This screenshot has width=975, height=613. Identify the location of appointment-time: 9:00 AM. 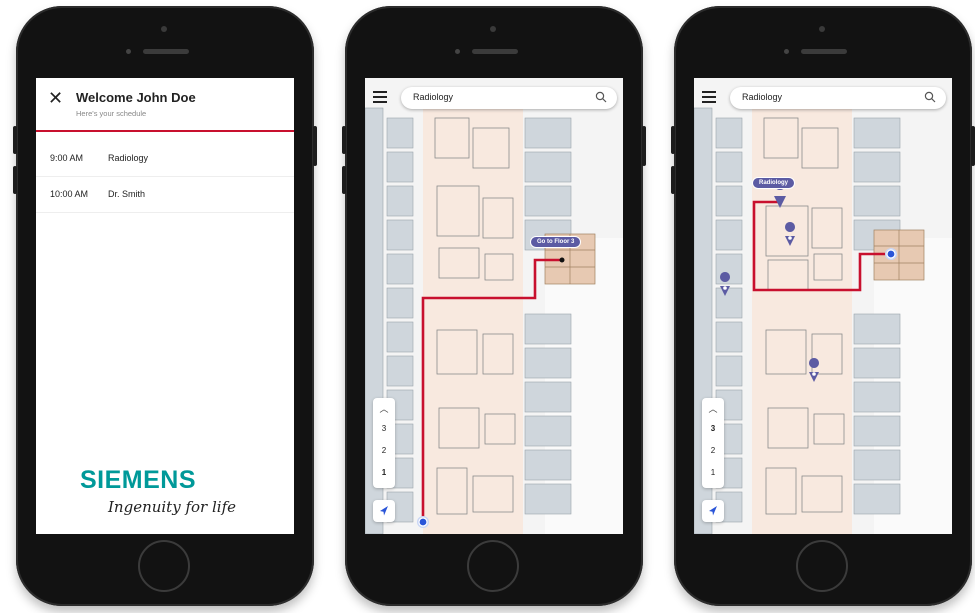
(67, 158).